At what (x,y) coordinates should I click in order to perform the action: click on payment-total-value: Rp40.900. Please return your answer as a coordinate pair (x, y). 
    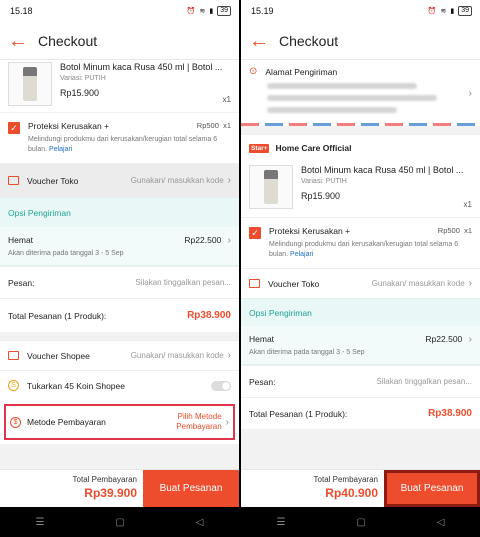
    Looking at the image, I should click on (351, 493).